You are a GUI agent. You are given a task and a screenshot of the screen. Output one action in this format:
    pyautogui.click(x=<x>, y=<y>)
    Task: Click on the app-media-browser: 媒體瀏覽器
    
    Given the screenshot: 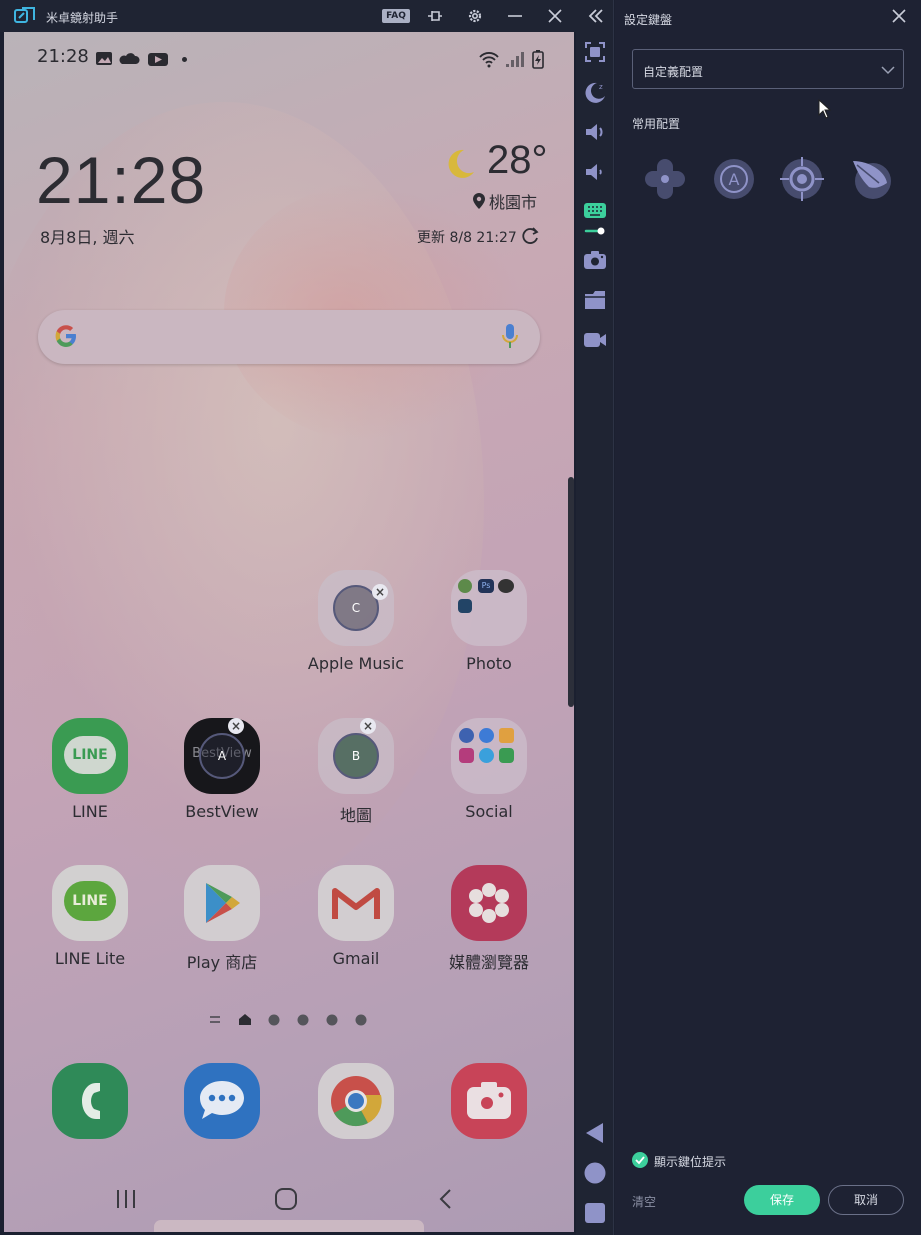 What is the action you would take?
    pyautogui.click(x=489, y=919)
    